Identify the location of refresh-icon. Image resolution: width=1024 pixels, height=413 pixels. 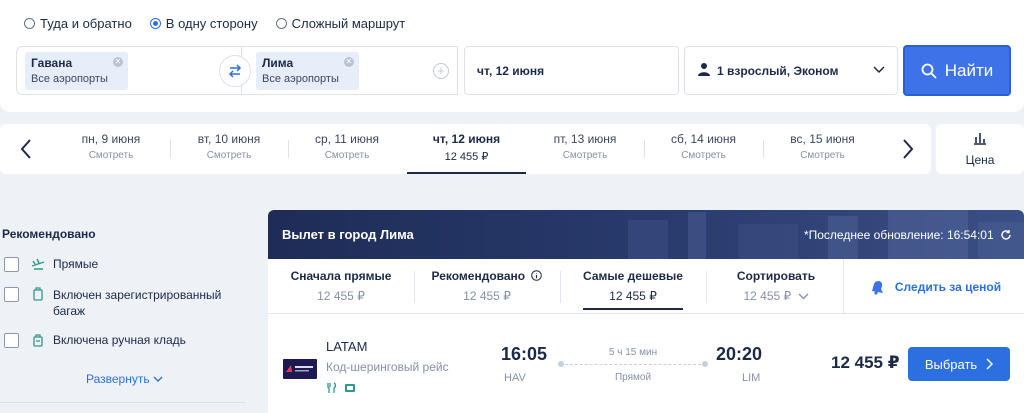
(1006, 235).